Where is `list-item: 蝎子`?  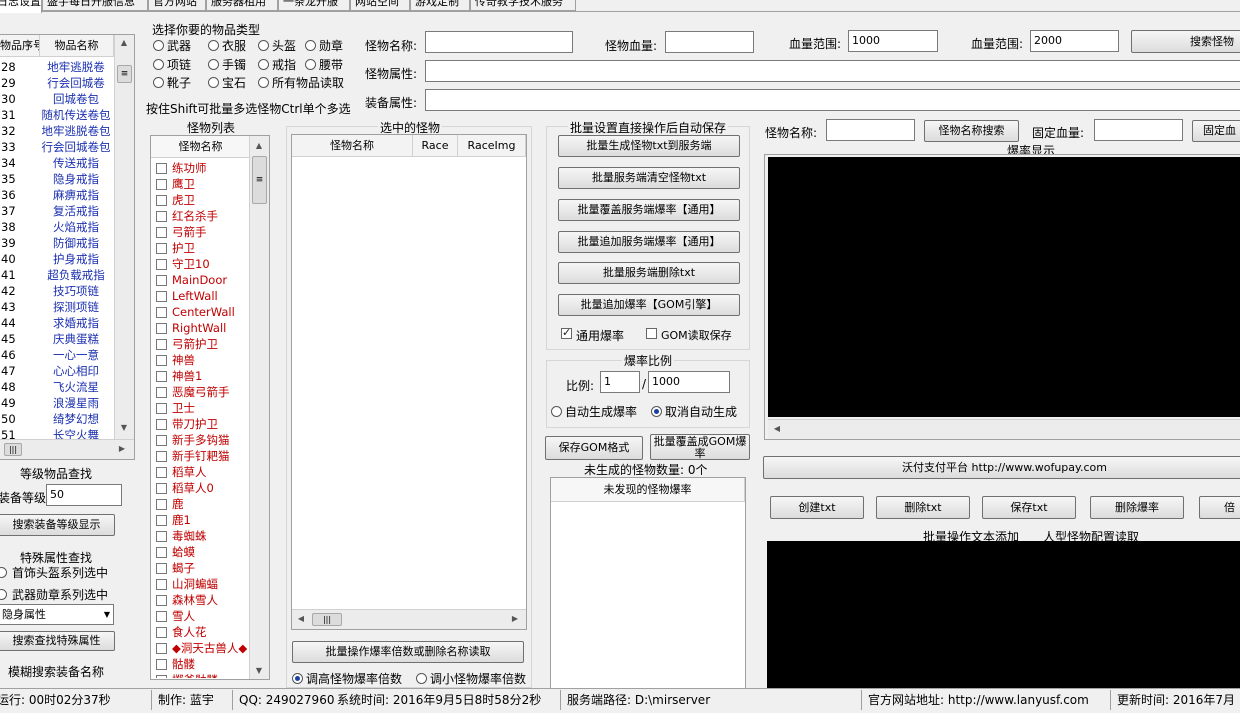 list-item: 蝎子 is located at coordinates (199, 568).